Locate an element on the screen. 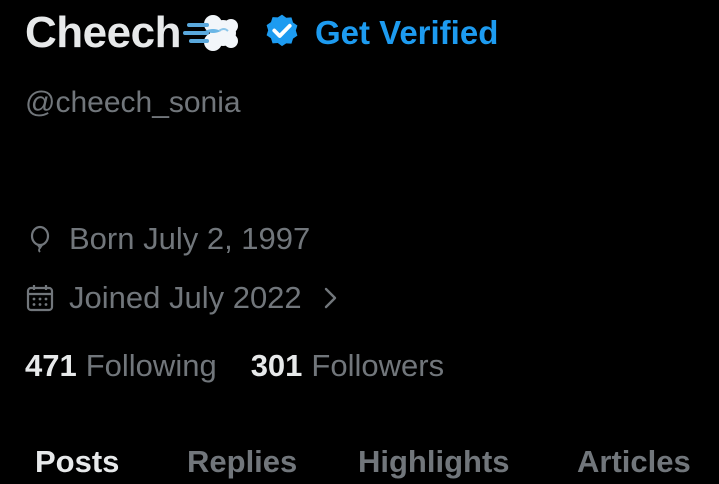 Image resolution: width=719 pixels, height=484 pixels. tab-posts: Posts is located at coordinates (77, 462).